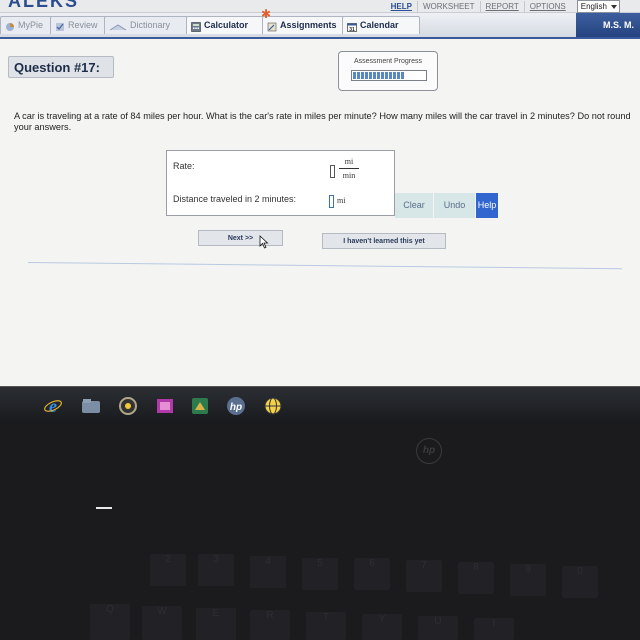 This screenshot has width=640, height=640. What do you see at coordinates (547, 6) in the screenshot?
I see `options-link: OPTIONS` at bounding box center [547, 6].